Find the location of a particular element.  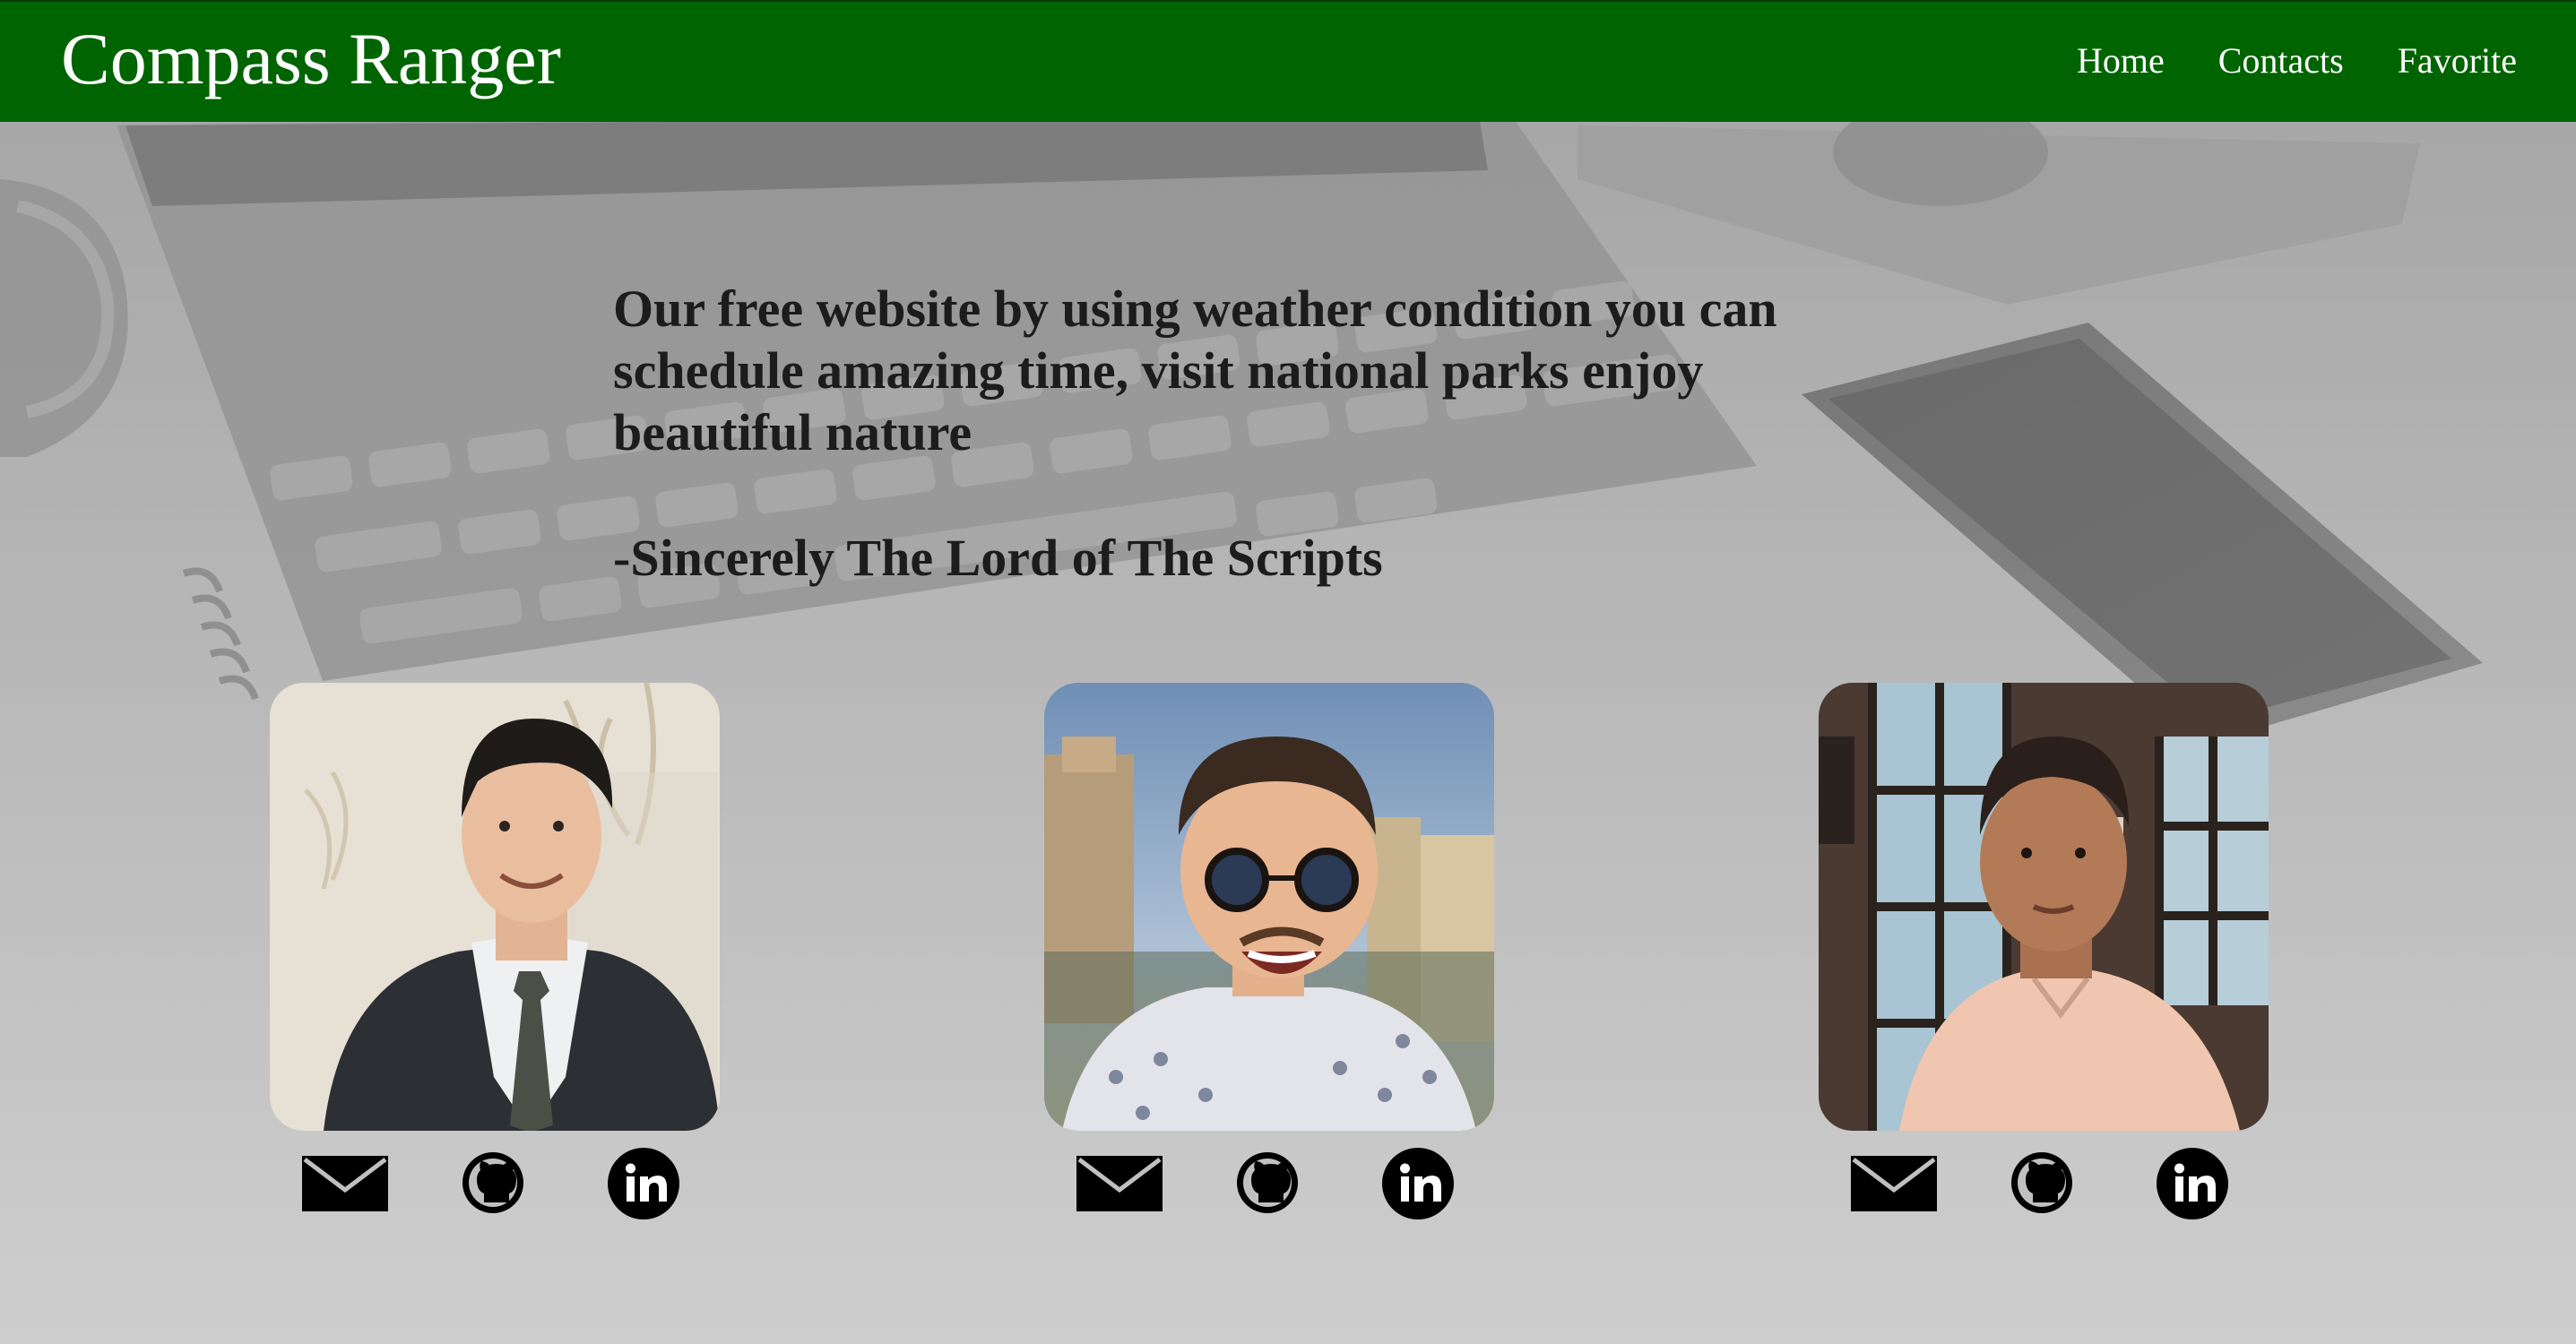

signature-text: -Sincerely The Lord of The Scripts is located at coordinates (998, 558).